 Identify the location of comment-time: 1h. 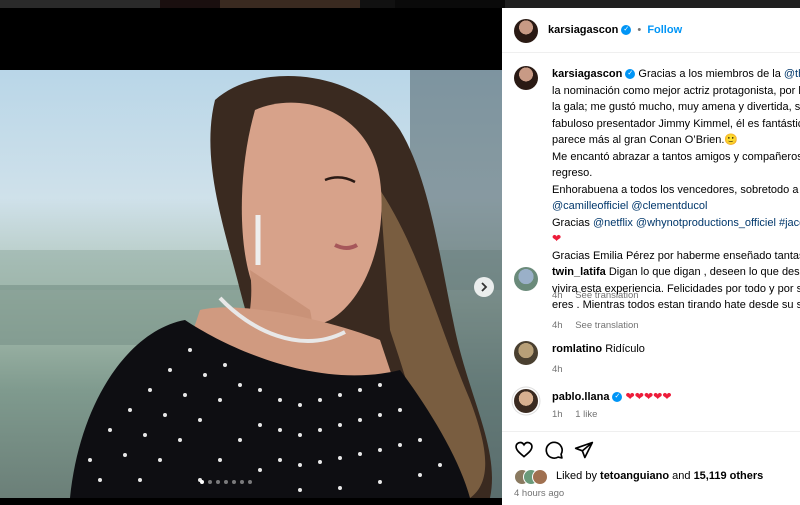
(557, 414).